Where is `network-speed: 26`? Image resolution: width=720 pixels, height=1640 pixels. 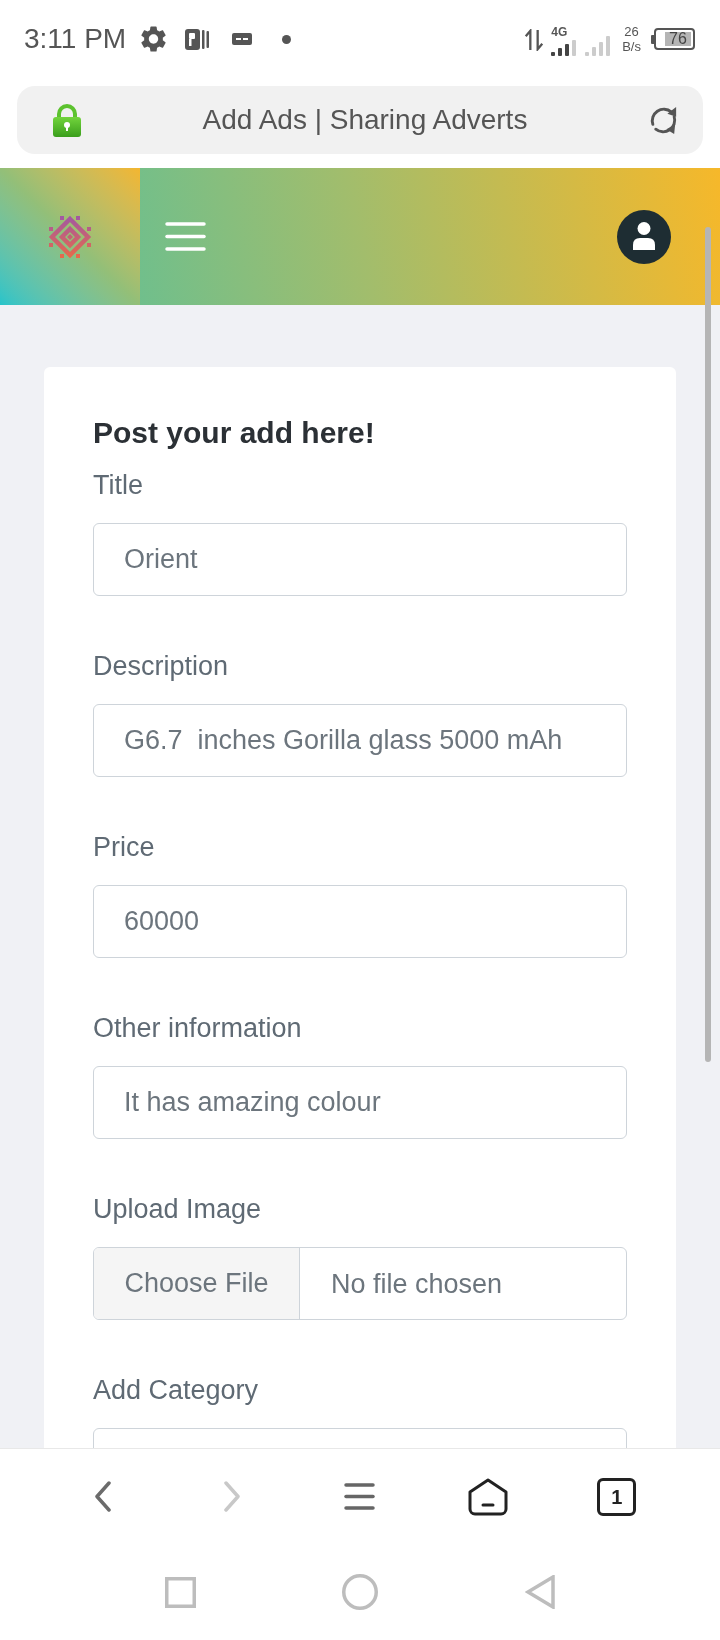 network-speed: 26 is located at coordinates (631, 31).